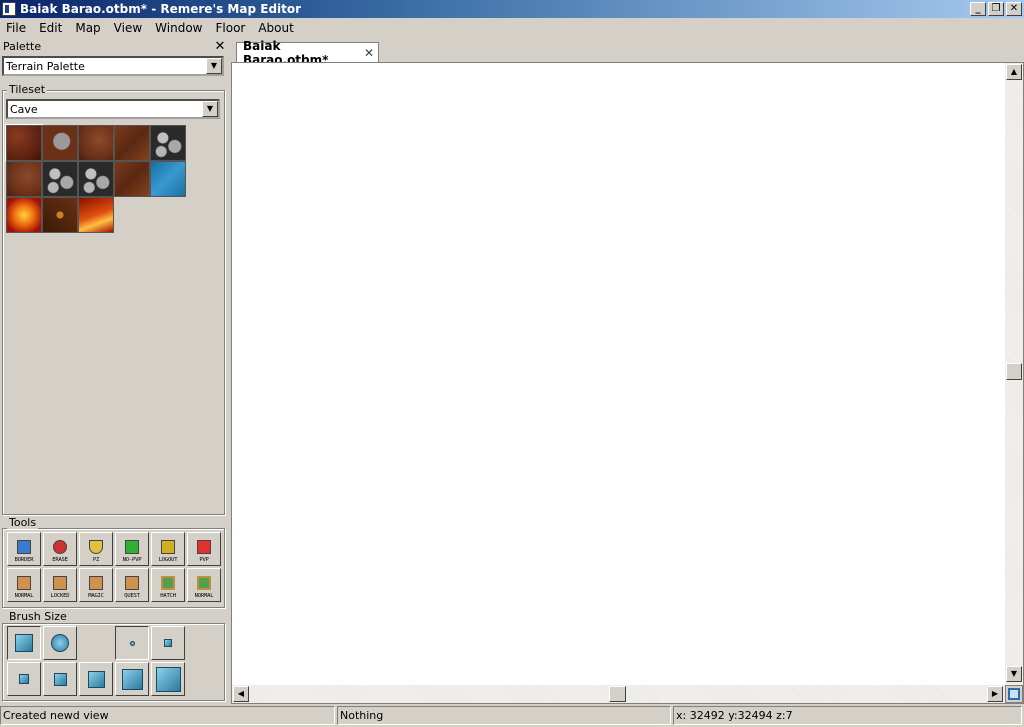  I want to click on palette-selector-value: Terrain Palette, so click(45, 66).